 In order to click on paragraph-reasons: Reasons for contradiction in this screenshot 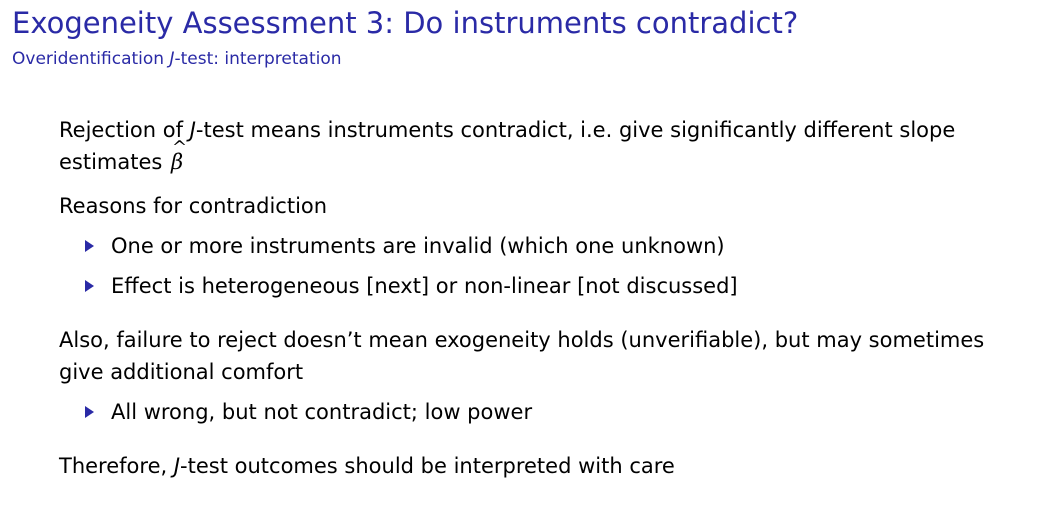, I will do `click(193, 206)`.